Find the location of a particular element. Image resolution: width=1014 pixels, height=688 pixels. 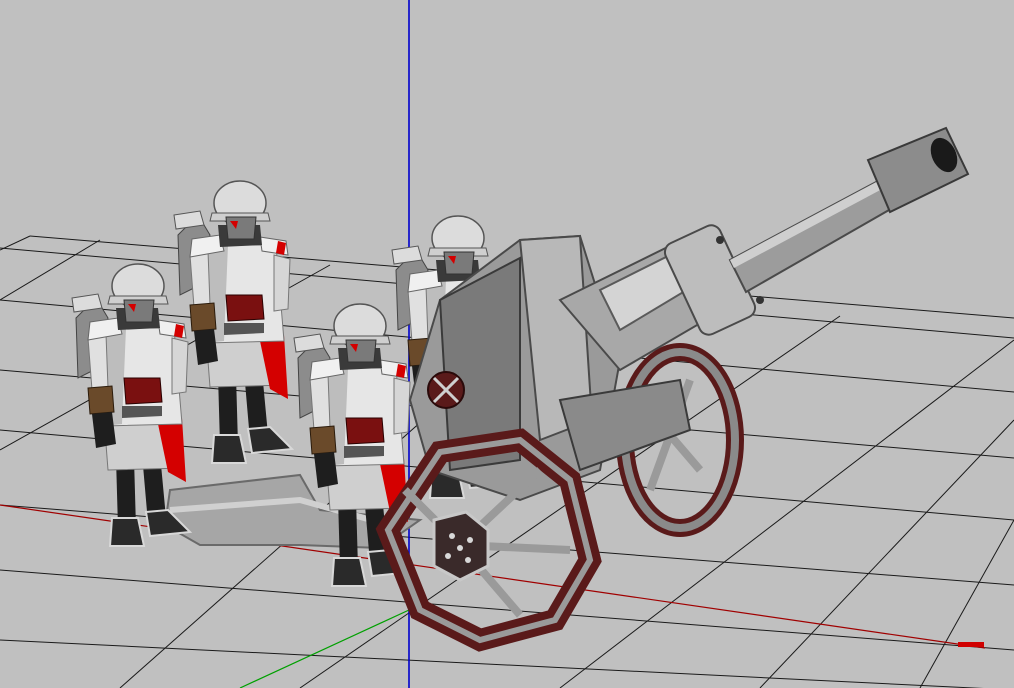

x-axis-arrow is located at coordinates (971, 644).